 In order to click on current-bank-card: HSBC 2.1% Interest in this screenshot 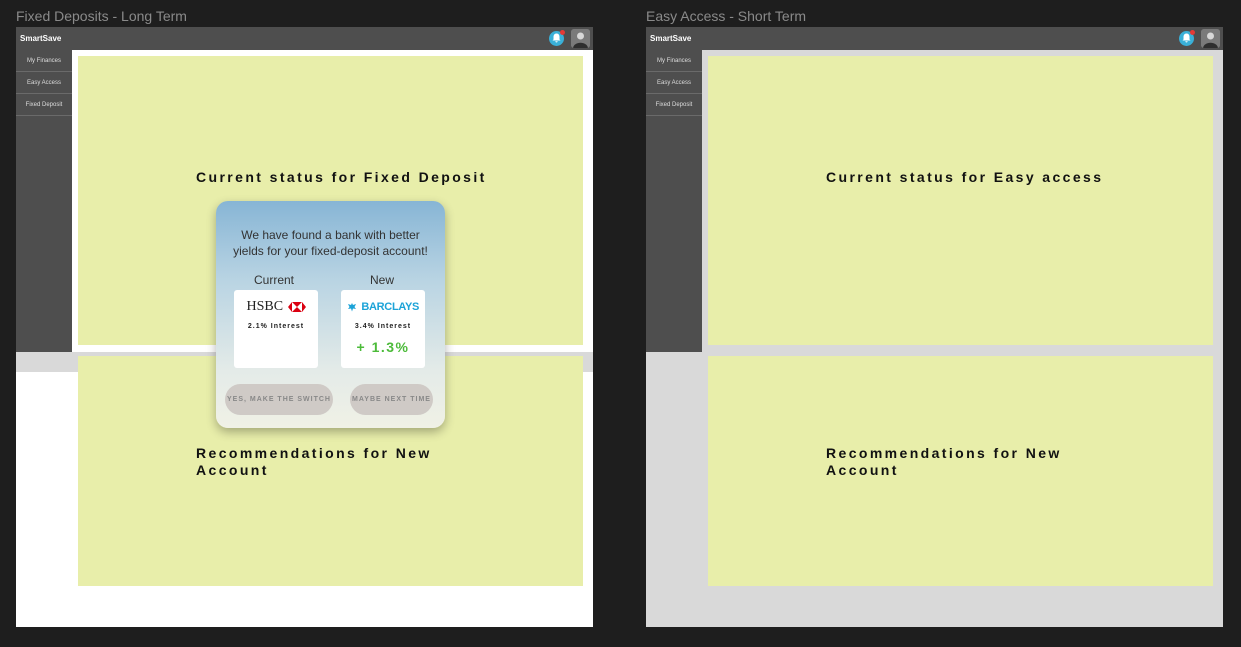, I will do `click(276, 329)`.